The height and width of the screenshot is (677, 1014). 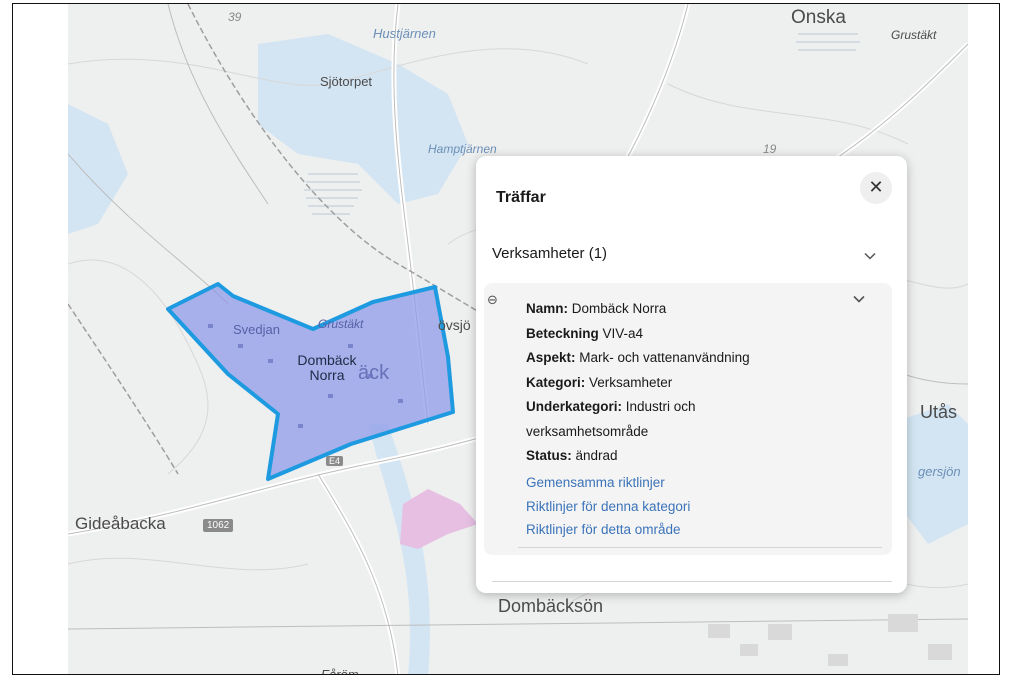 I want to click on collapse-circle-icon: ⊖, so click(x=493, y=299).